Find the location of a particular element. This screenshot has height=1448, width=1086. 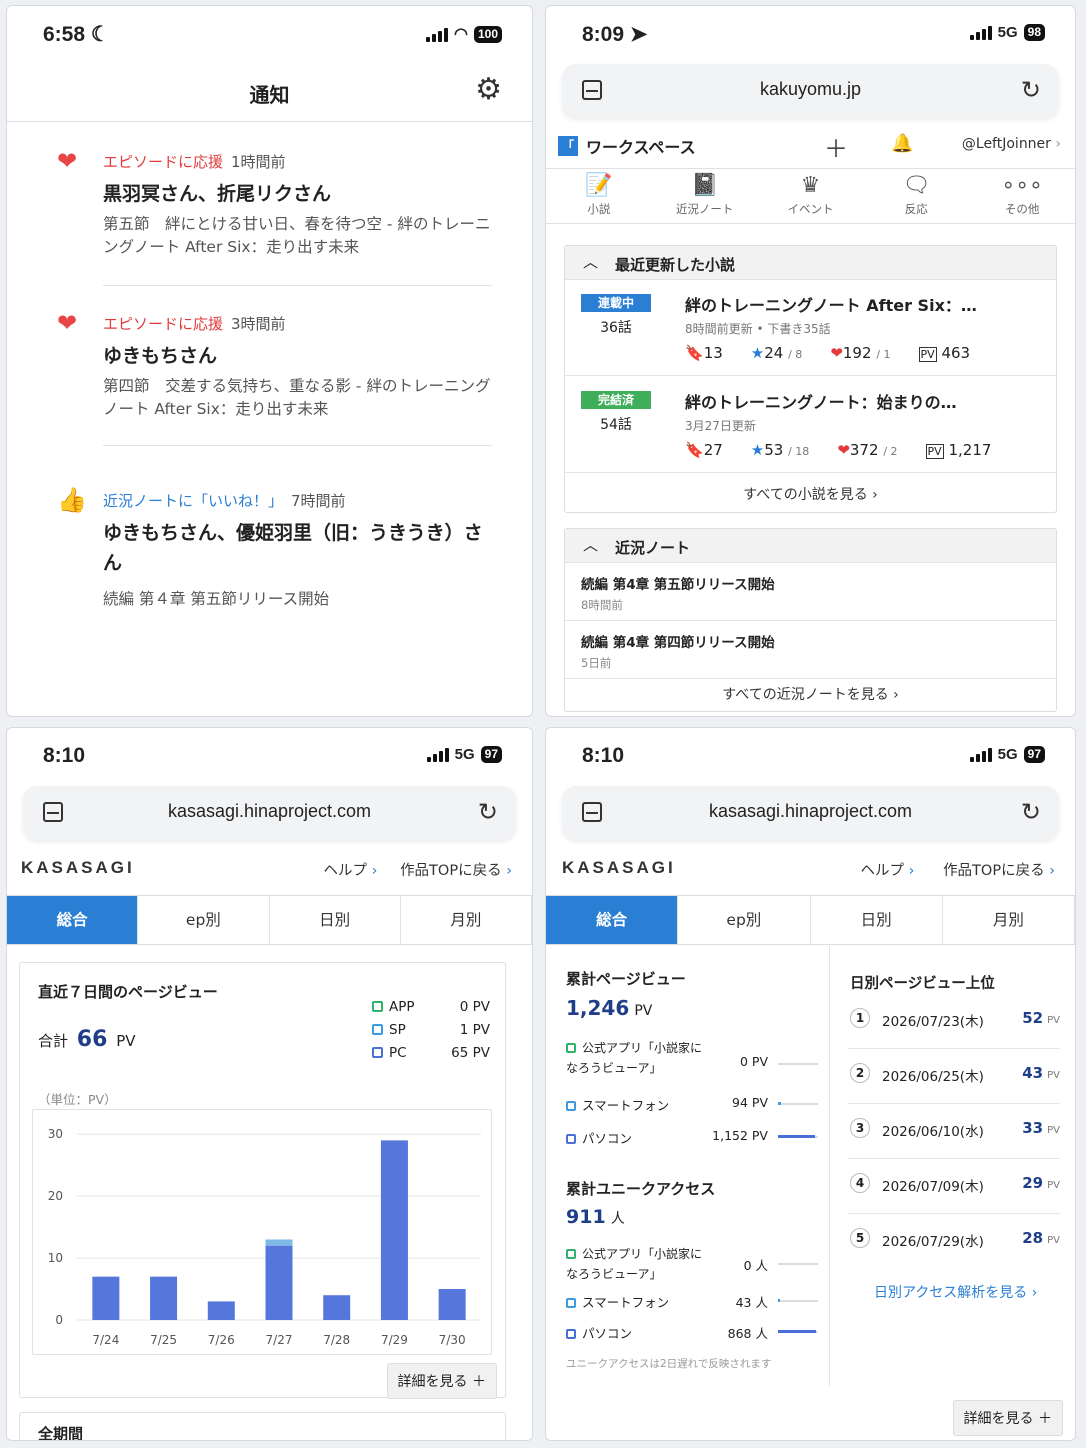

workspace-nav: 📝 小説 📓 近況ノート ♛ イベント 🗨 反応 ∘∘∘ その他 is located at coordinates (810, 197).